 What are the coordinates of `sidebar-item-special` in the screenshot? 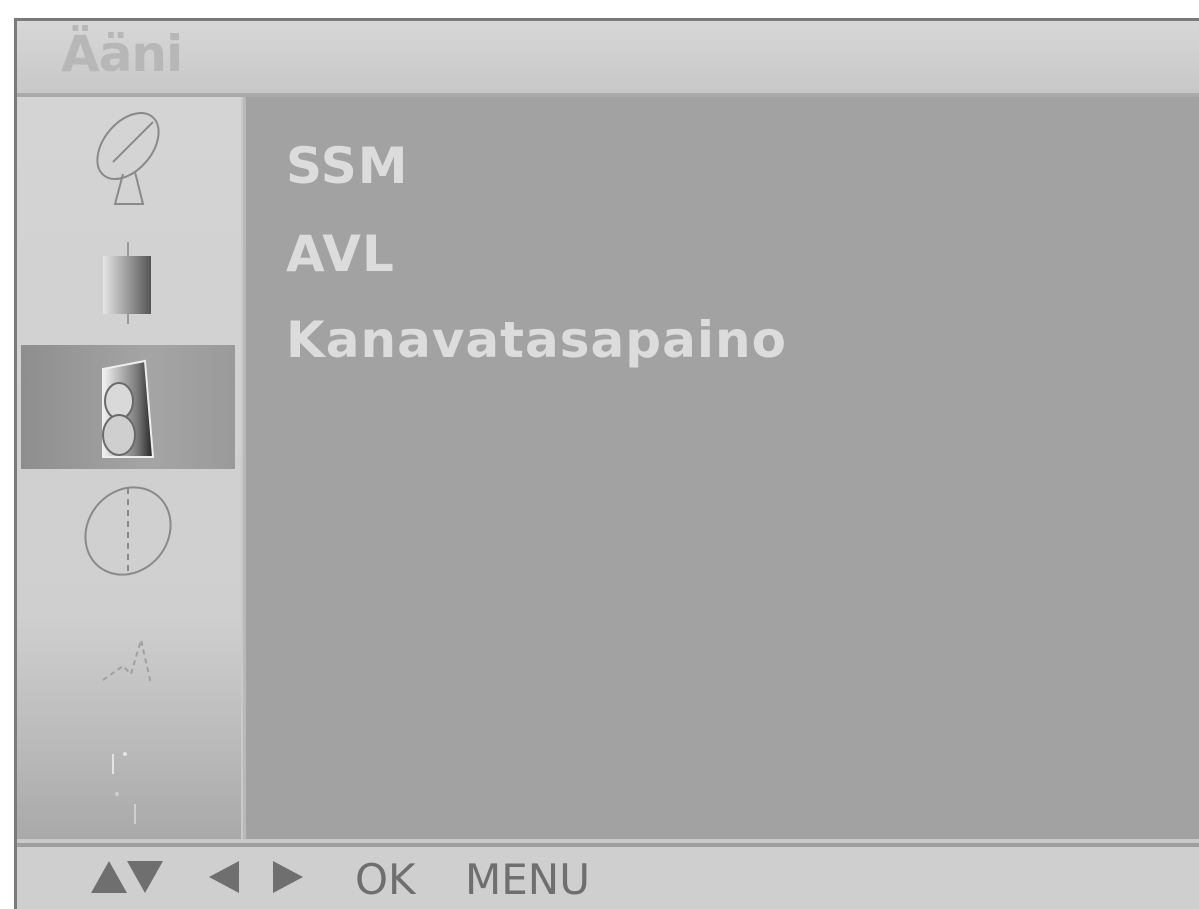 It's located at (128, 655).